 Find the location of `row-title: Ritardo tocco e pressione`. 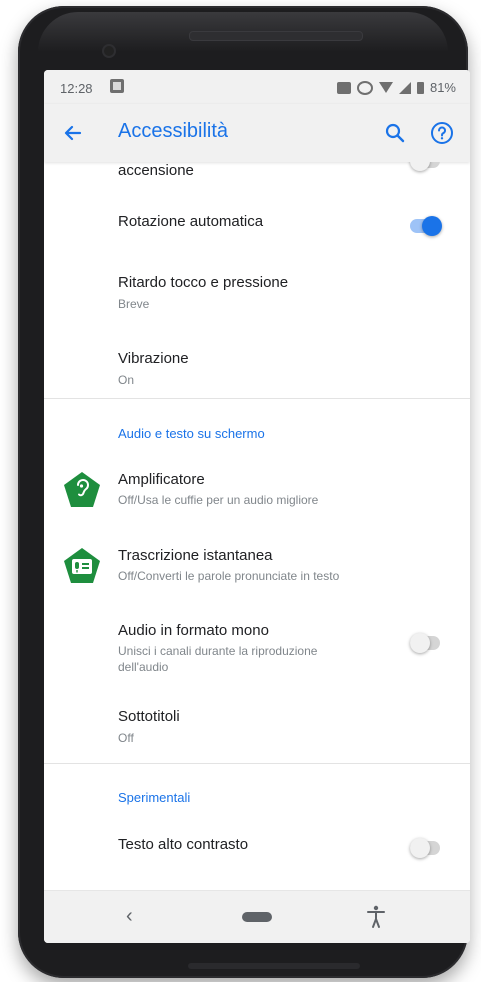

row-title: Ritardo tocco e pressione is located at coordinates (203, 282).